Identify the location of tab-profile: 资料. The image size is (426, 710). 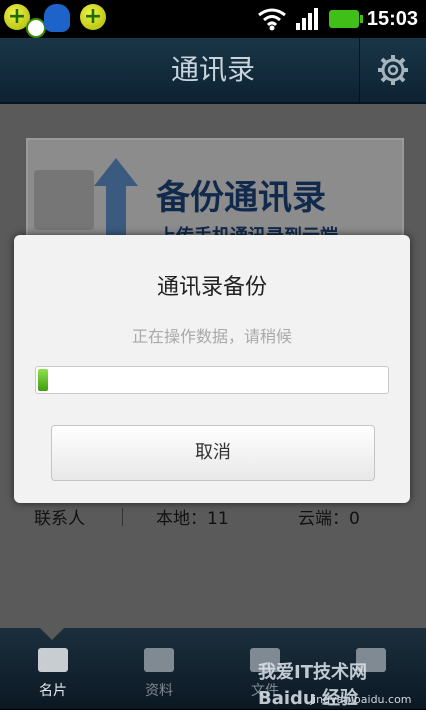
(159, 668).